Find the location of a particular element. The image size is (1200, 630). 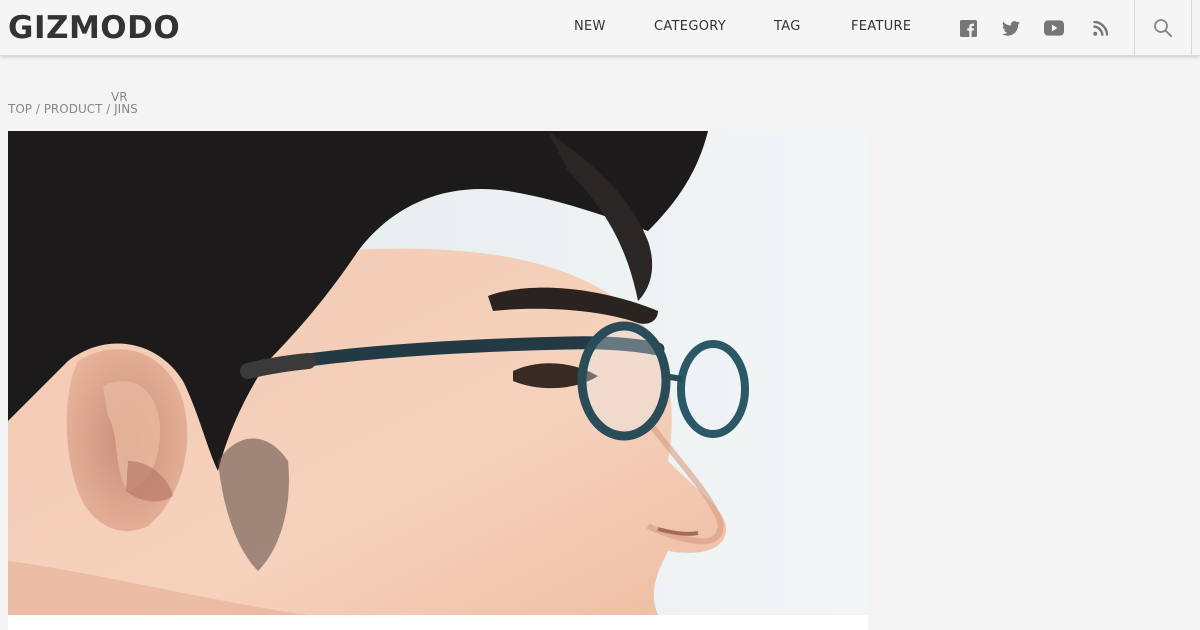

facebook-icon is located at coordinates (968, 28).